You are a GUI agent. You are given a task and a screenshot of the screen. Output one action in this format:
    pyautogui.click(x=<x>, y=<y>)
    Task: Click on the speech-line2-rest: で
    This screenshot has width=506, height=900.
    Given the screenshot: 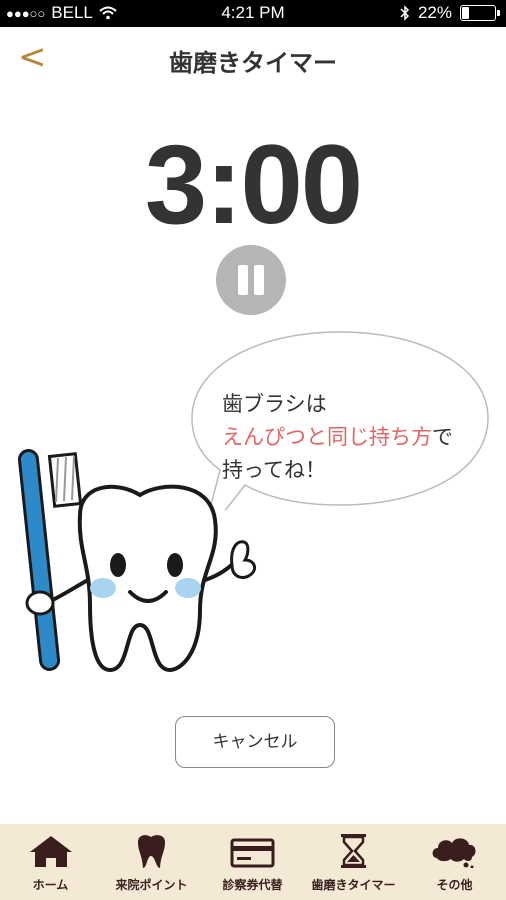 What is the action you would take?
    pyautogui.click(x=442, y=437)
    